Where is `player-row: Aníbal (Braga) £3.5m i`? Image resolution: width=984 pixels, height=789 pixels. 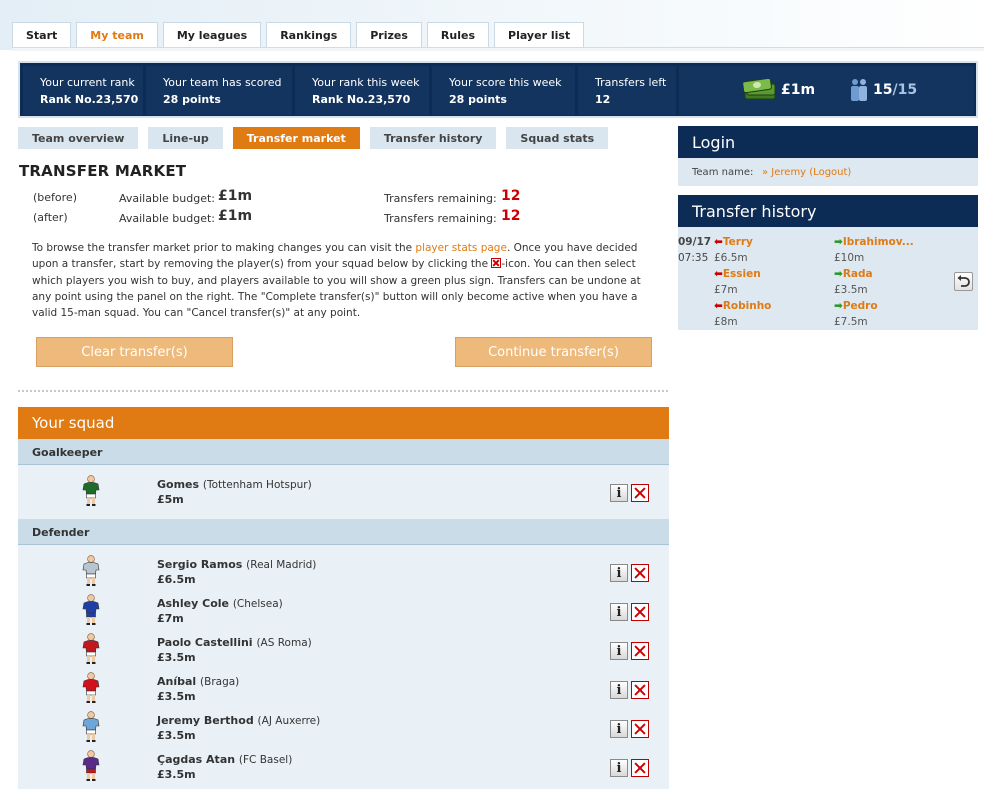 player-row: Aníbal (Braga) £3.5m i is located at coordinates (343, 689).